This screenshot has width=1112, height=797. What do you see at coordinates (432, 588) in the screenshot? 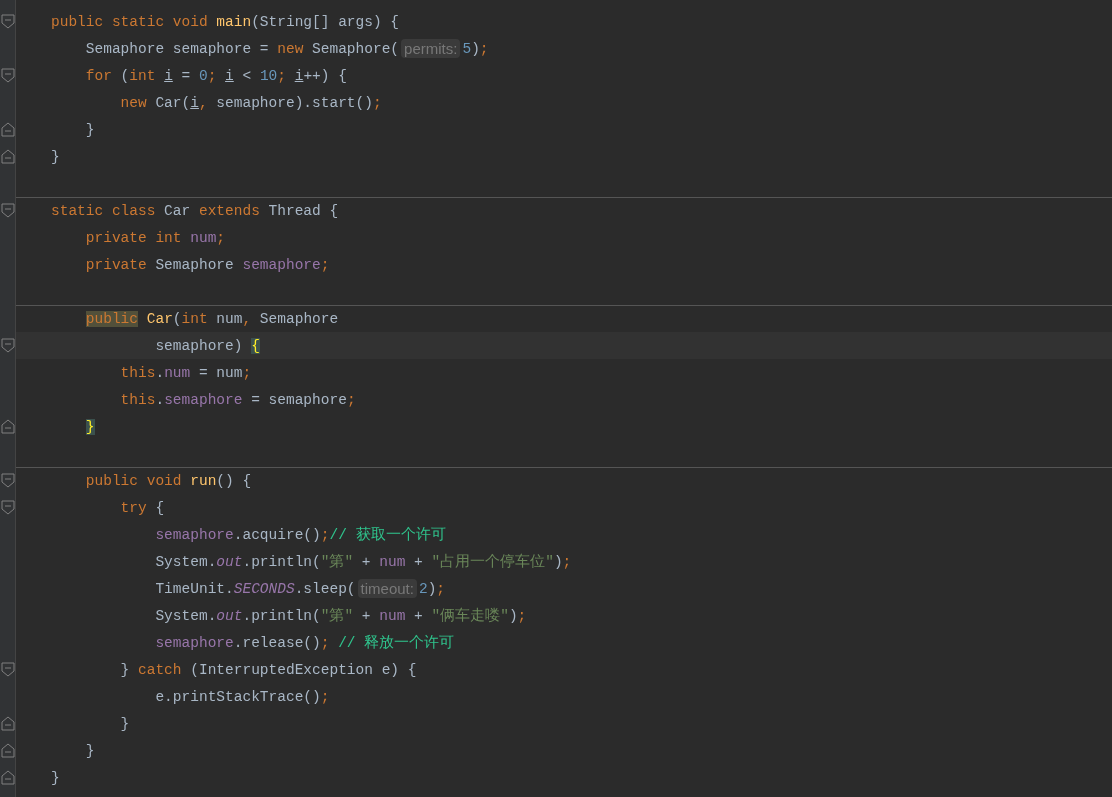
I see `code-text: 2);` at bounding box center [432, 588].